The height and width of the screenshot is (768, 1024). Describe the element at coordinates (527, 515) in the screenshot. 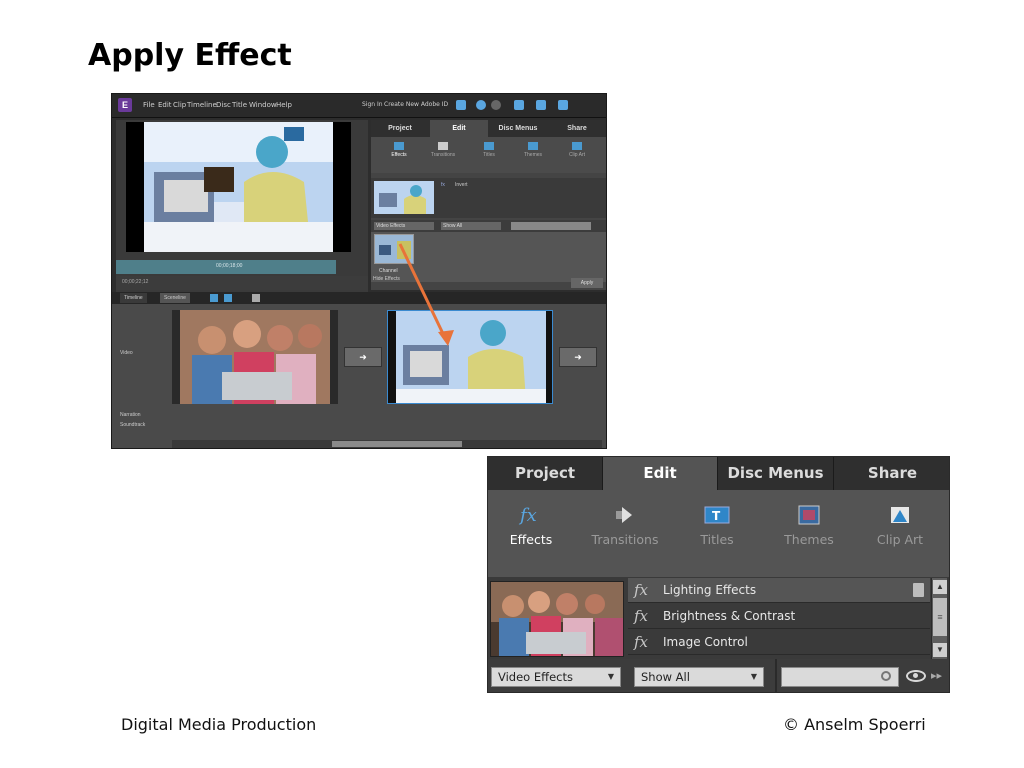

I see `svg-text: fx` at that location.